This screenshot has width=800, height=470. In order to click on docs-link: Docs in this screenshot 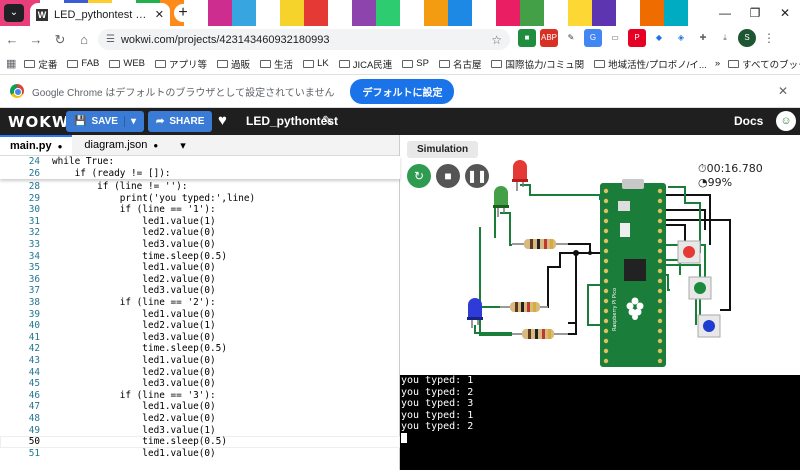, I will do `click(748, 121)`.